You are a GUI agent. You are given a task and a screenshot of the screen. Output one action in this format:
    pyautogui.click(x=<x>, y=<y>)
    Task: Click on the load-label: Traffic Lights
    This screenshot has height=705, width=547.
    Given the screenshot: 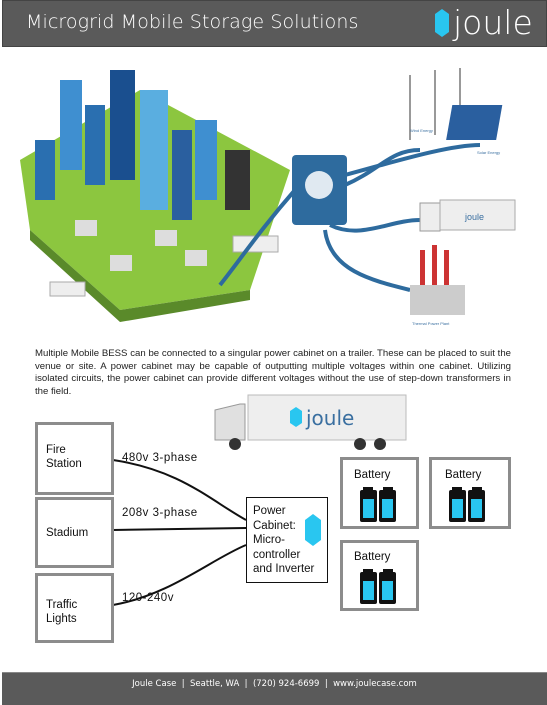 What is the action you would take?
    pyautogui.click(x=62, y=612)
    